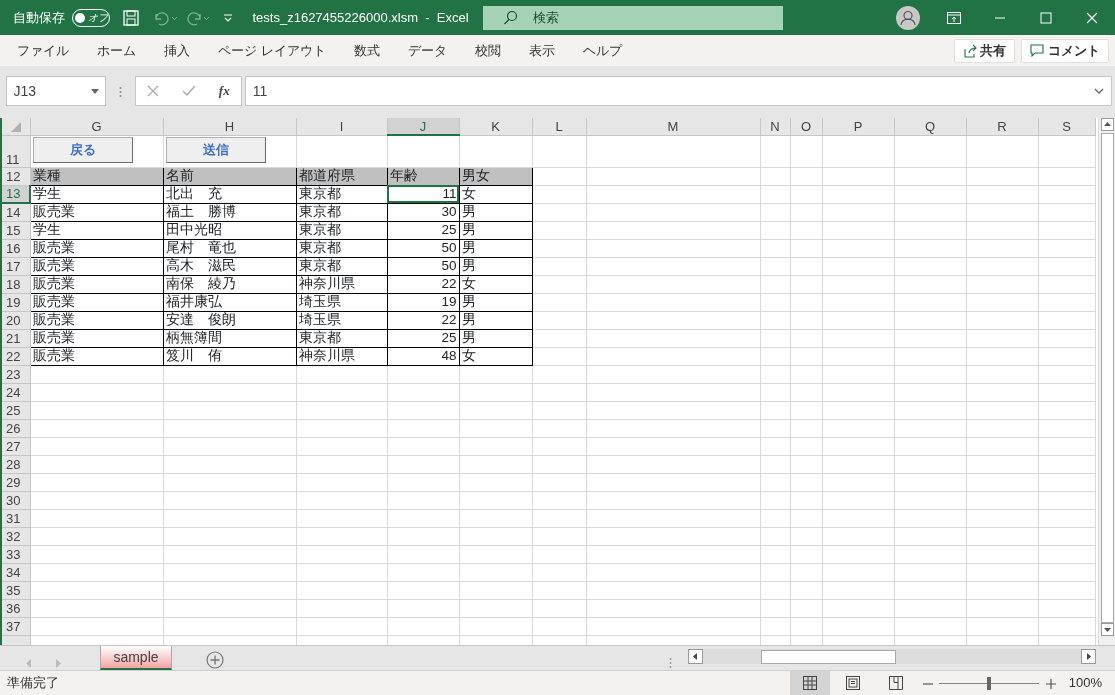  What do you see at coordinates (1092, 17) in the screenshot?
I see `close-icon` at bounding box center [1092, 17].